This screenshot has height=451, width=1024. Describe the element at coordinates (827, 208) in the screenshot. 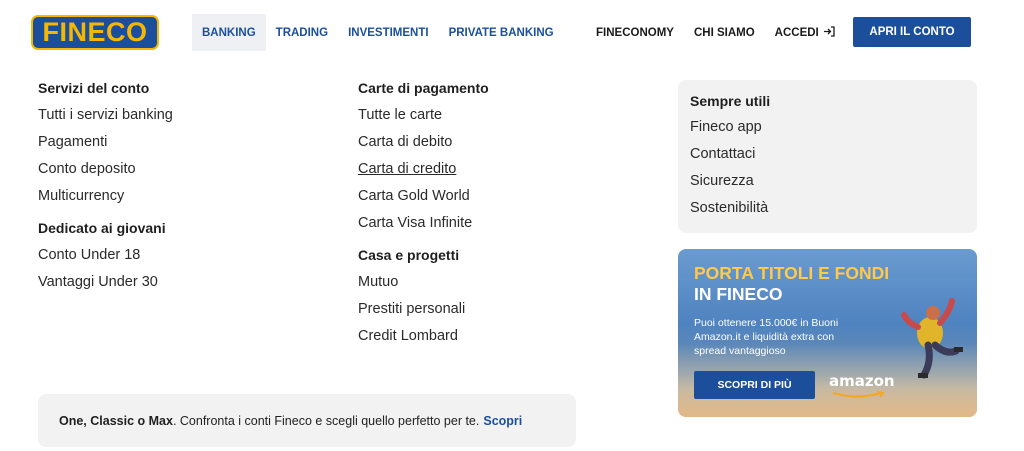

I see `useful-item-sostenibilita: Sostenibilità` at that location.